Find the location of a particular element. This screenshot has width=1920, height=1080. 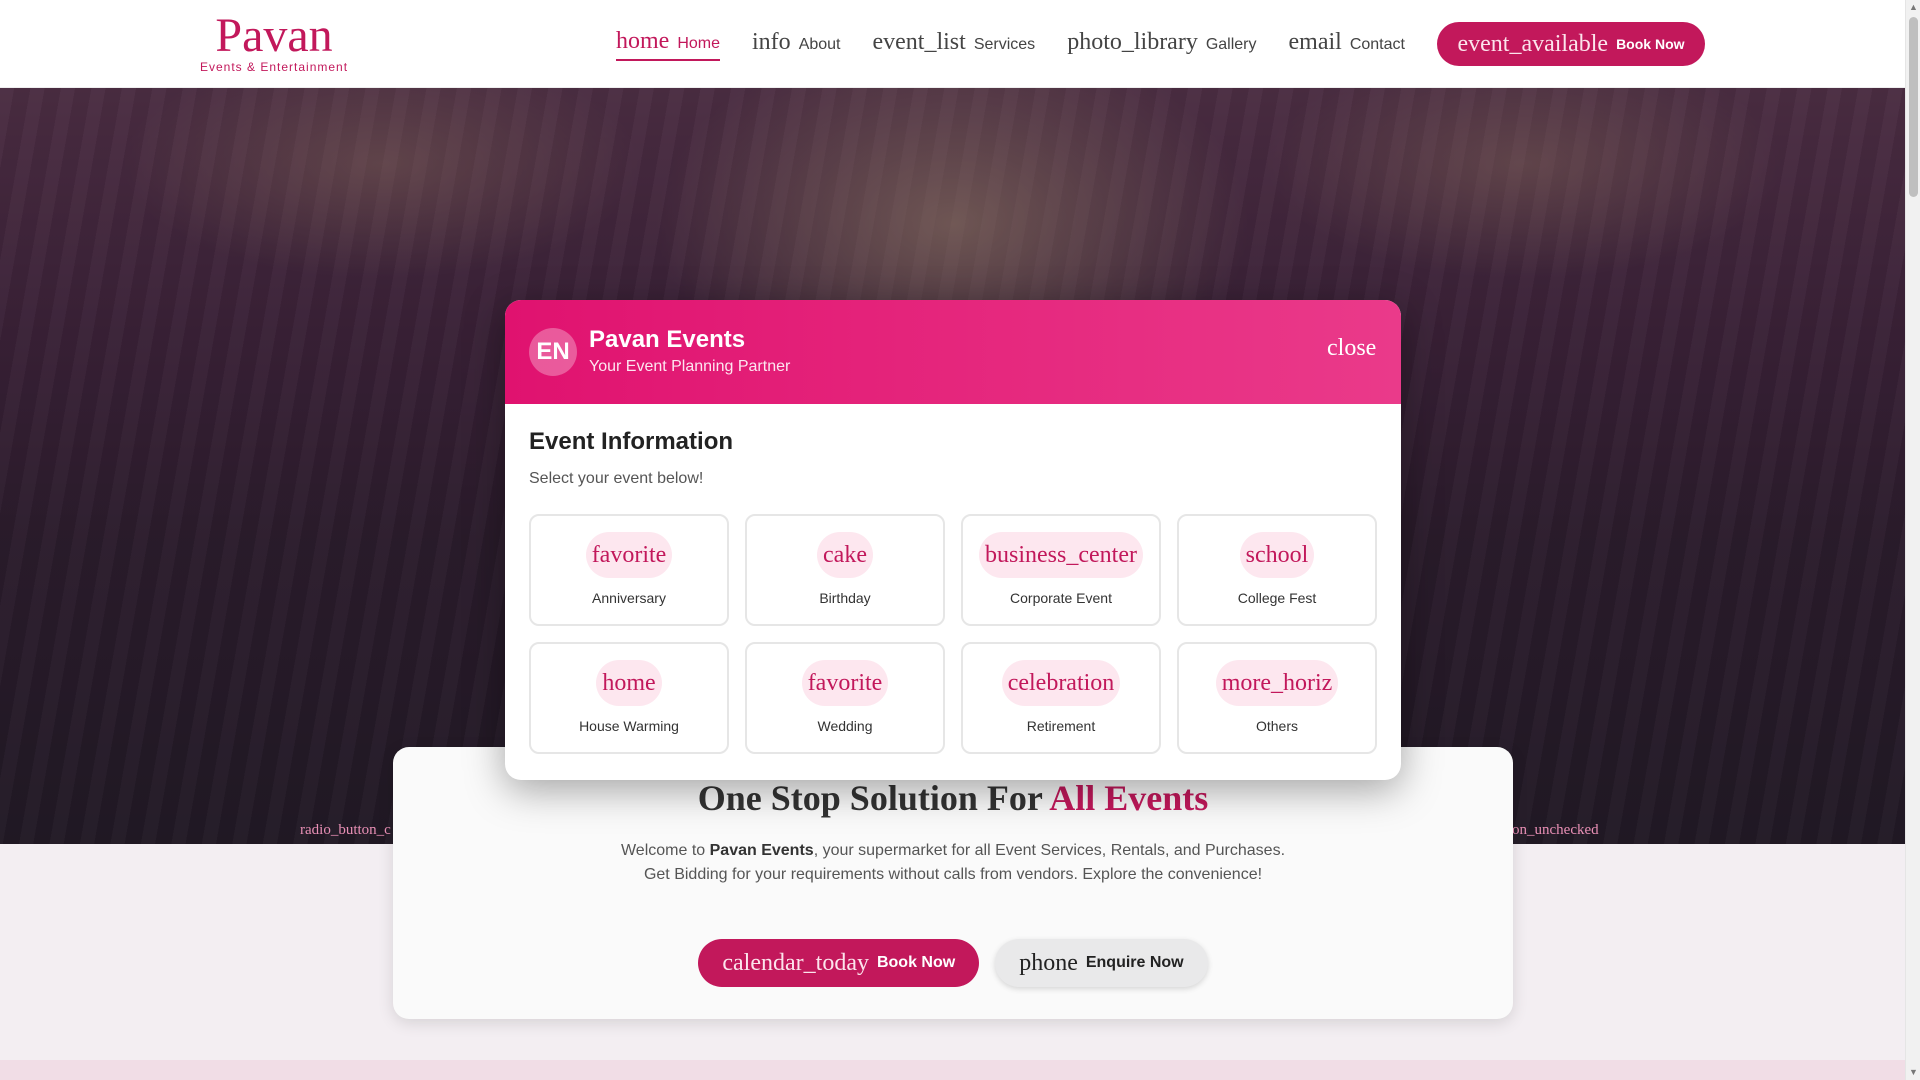

event-card-wedding: favorite Wedding is located at coordinates (845, 698).